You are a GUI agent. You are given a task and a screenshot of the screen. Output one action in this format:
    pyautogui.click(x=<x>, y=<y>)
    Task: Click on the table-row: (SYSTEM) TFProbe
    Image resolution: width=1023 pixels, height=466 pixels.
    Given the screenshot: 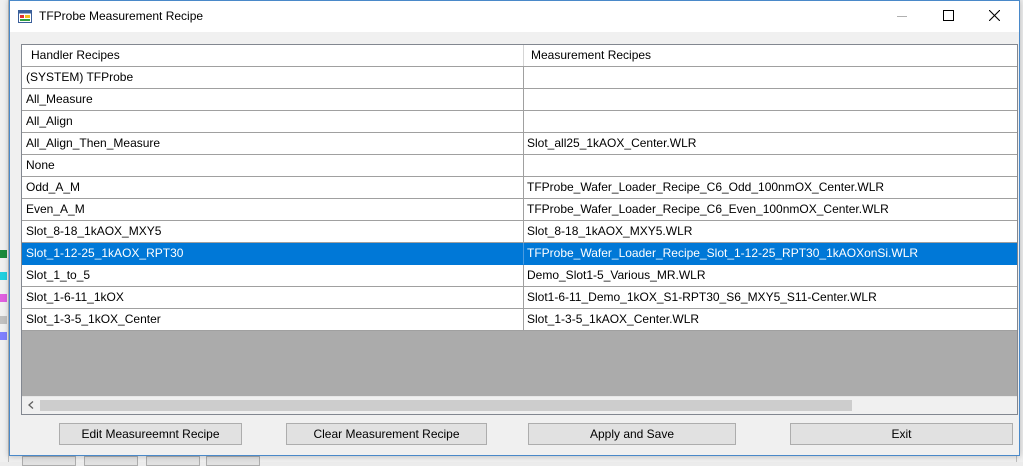 What is the action you would take?
    pyautogui.click(x=519, y=78)
    